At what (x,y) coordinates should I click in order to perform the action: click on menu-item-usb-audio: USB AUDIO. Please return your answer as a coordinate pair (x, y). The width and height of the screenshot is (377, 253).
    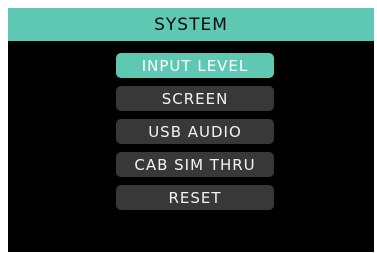
    Looking at the image, I should click on (195, 131).